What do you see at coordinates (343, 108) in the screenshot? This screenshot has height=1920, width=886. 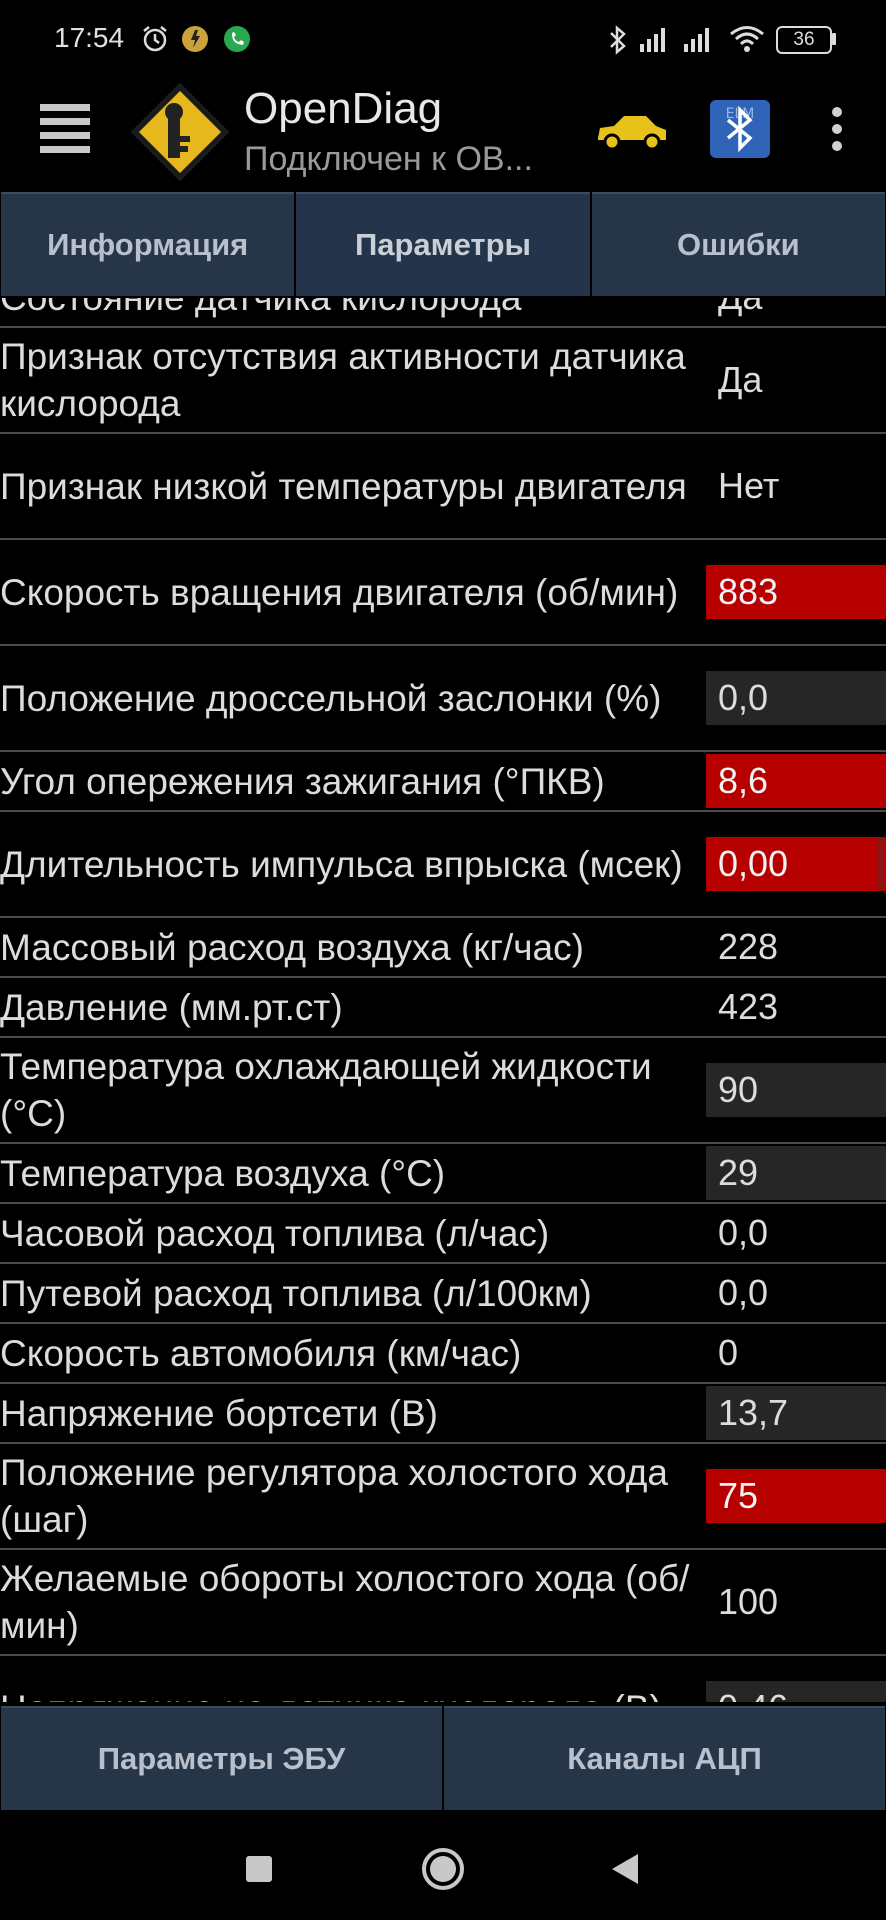 I see `app-title: OpenDiag` at bounding box center [343, 108].